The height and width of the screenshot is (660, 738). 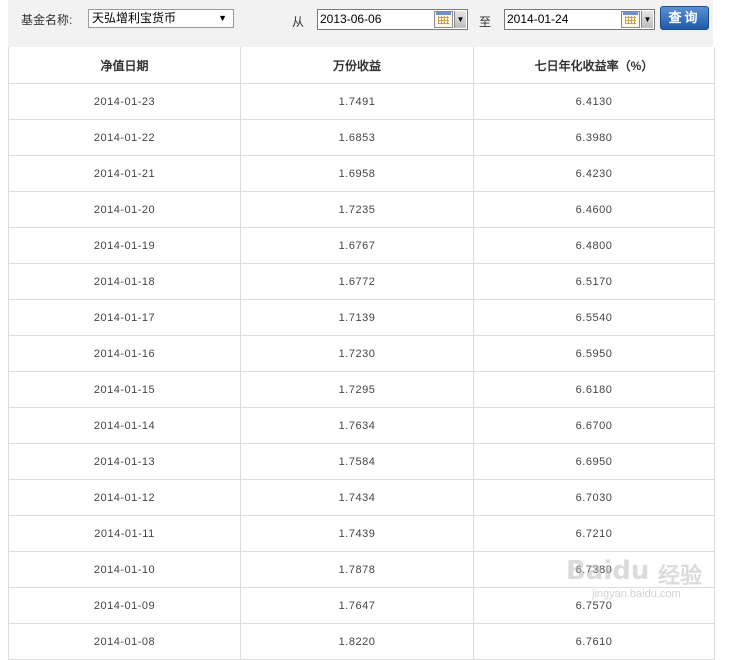 What do you see at coordinates (357, 65) in the screenshot?
I see `header-per-10k-income: 万份收益` at bounding box center [357, 65].